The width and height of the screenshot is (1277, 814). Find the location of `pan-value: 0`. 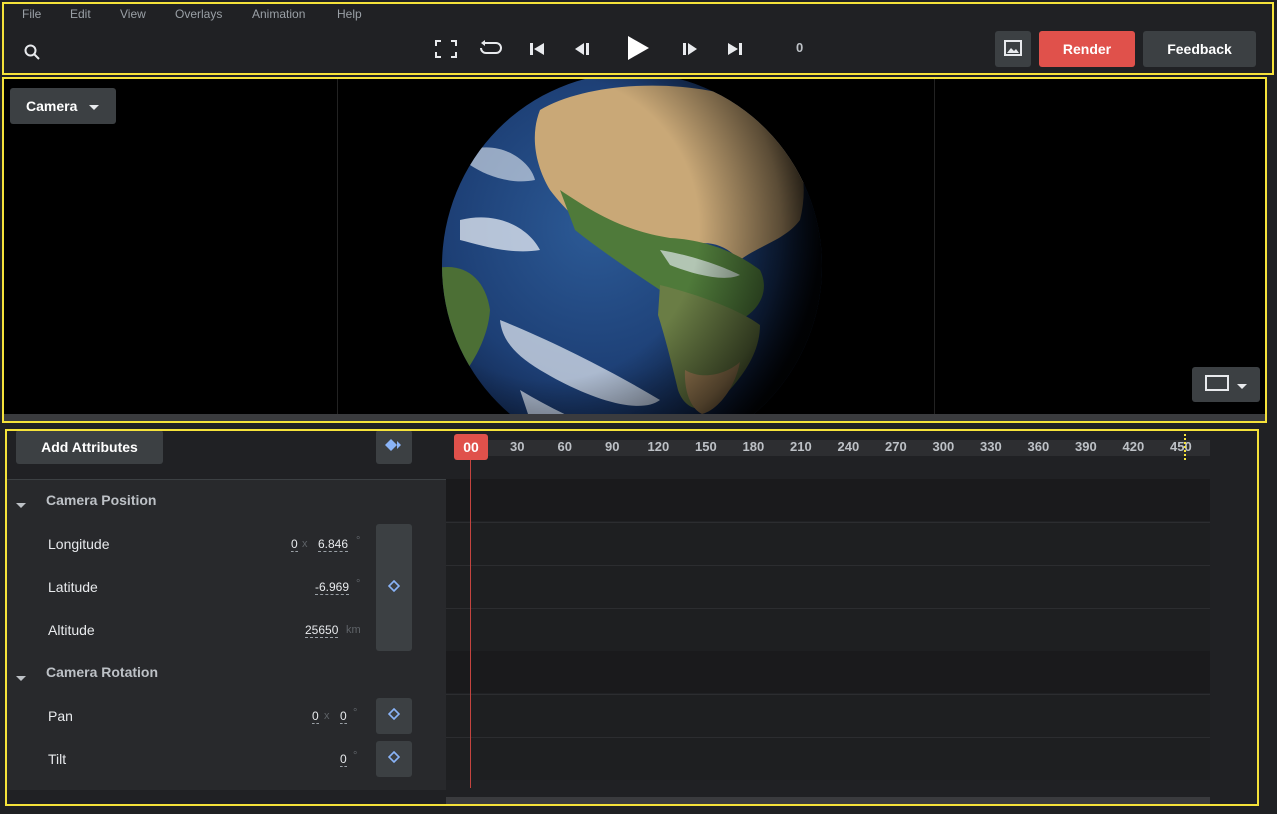

pan-value: 0 is located at coordinates (343, 716).